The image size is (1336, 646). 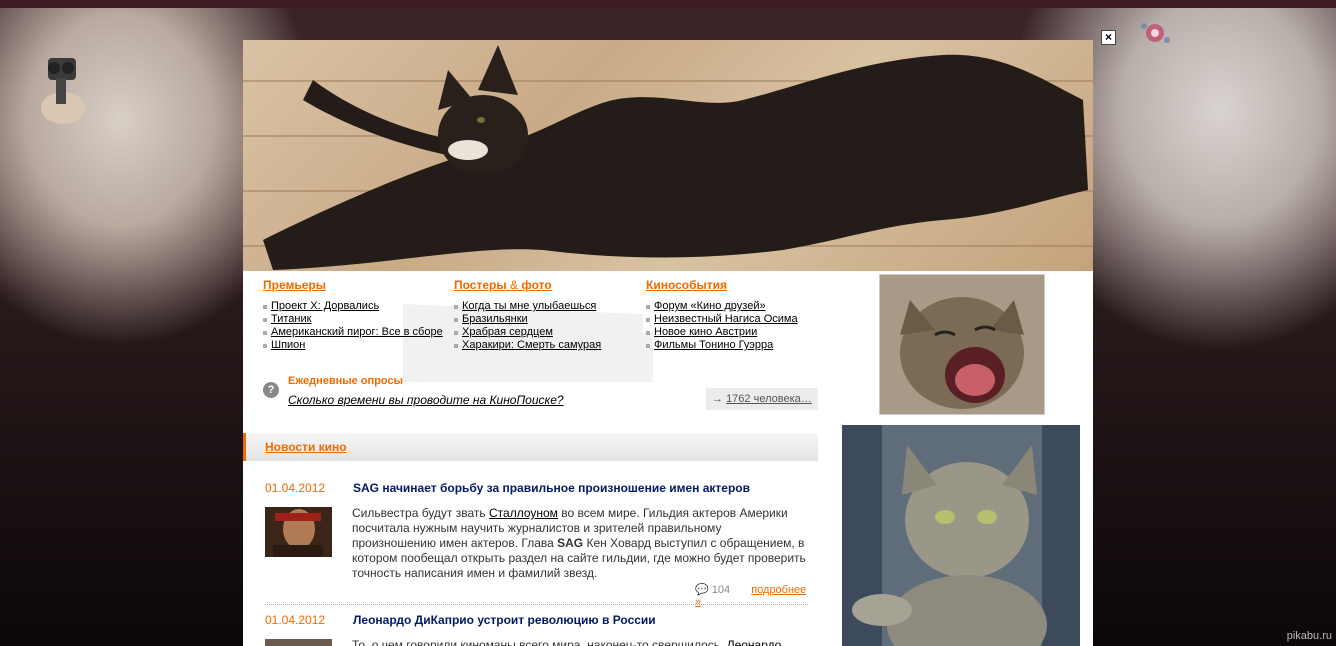 What do you see at coordinates (353, 345) in the screenshot?
I see `list-item: Шпион` at bounding box center [353, 345].